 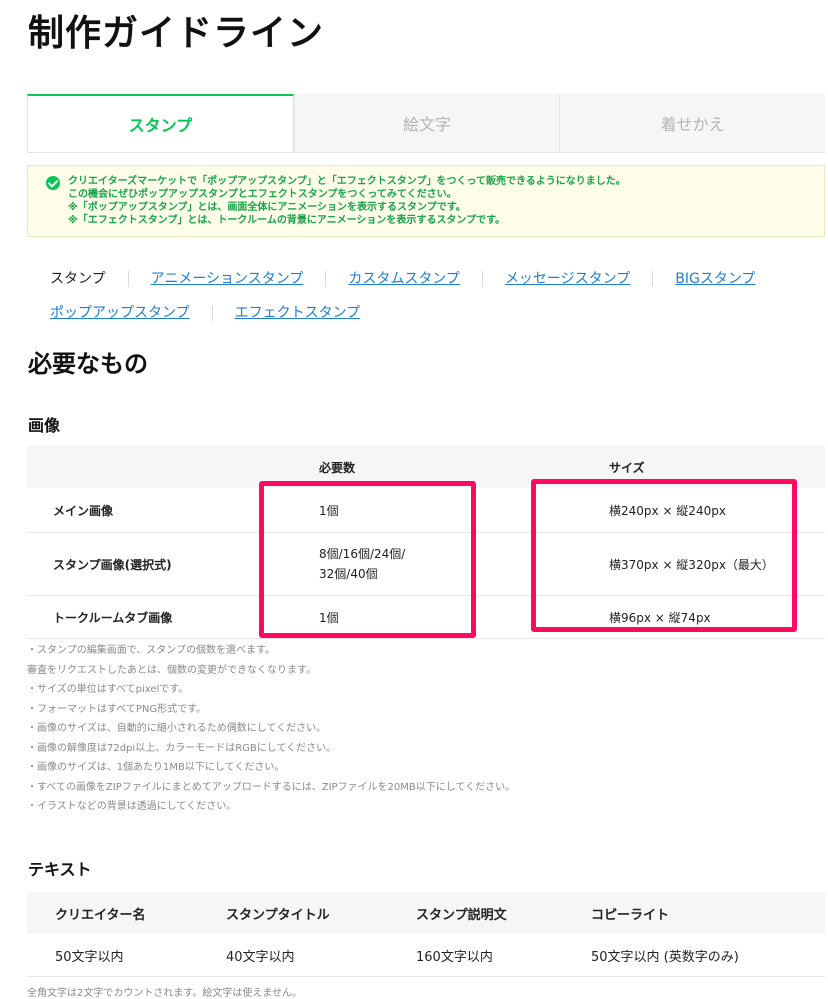 I want to click on note-item: ・画像の解像度は72dpi以上、カラーモードはRGBにしてください。, so click(x=182, y=748).